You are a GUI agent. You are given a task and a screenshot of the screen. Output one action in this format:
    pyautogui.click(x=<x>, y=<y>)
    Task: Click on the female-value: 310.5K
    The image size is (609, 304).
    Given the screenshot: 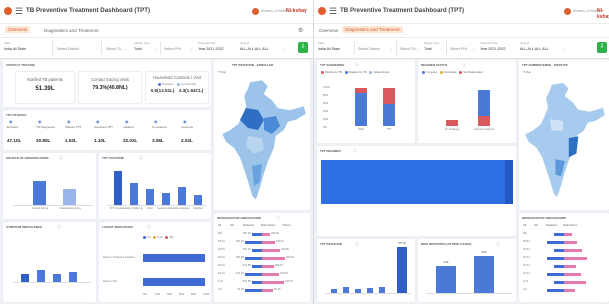 What is the action you would take?
    pyautogui.click(x=284, y=273)
    